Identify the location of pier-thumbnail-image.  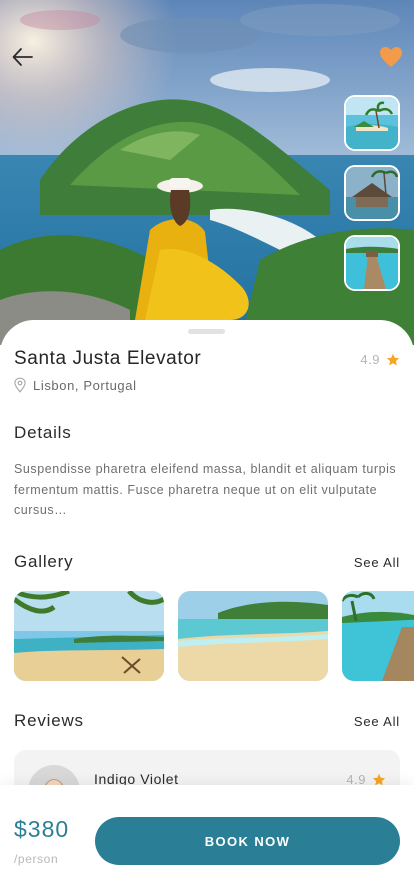
(372, 263).